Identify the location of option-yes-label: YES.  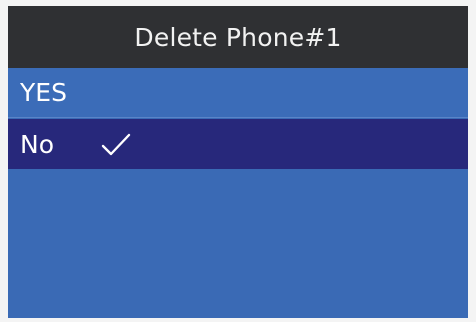
(43, 92).